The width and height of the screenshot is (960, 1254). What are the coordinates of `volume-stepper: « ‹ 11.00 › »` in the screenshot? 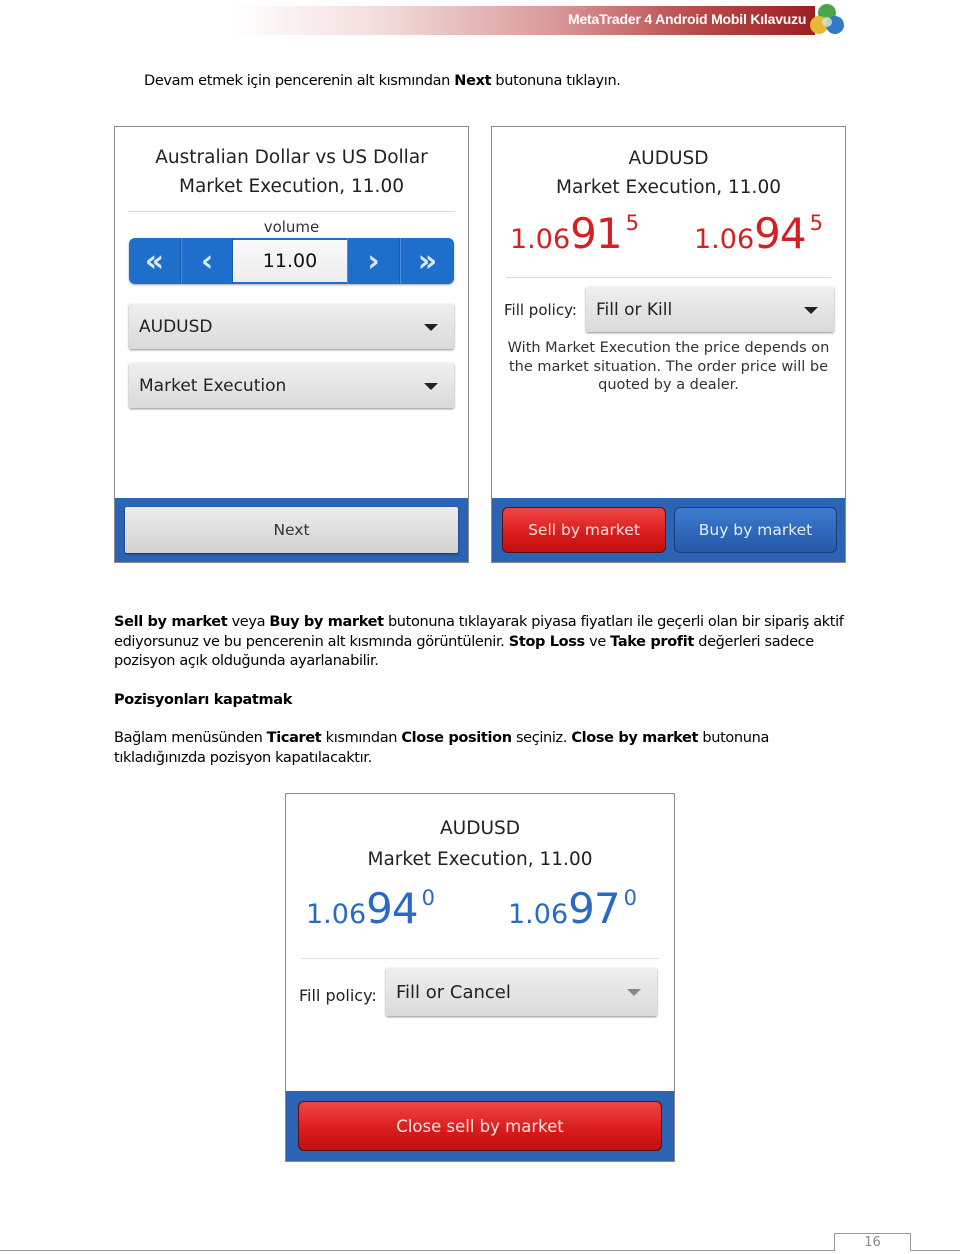 It's located at (291, 261).